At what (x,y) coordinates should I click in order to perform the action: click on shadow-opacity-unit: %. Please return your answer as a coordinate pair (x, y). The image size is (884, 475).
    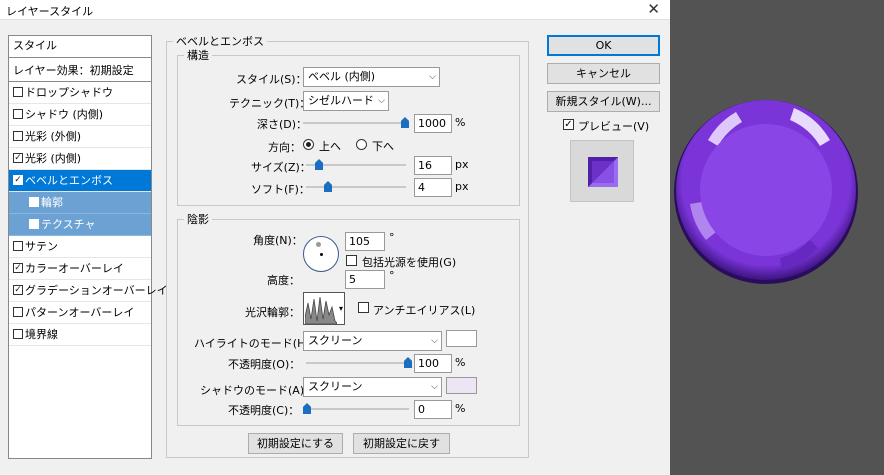
    Looking at the image, I should click on (460, 408).